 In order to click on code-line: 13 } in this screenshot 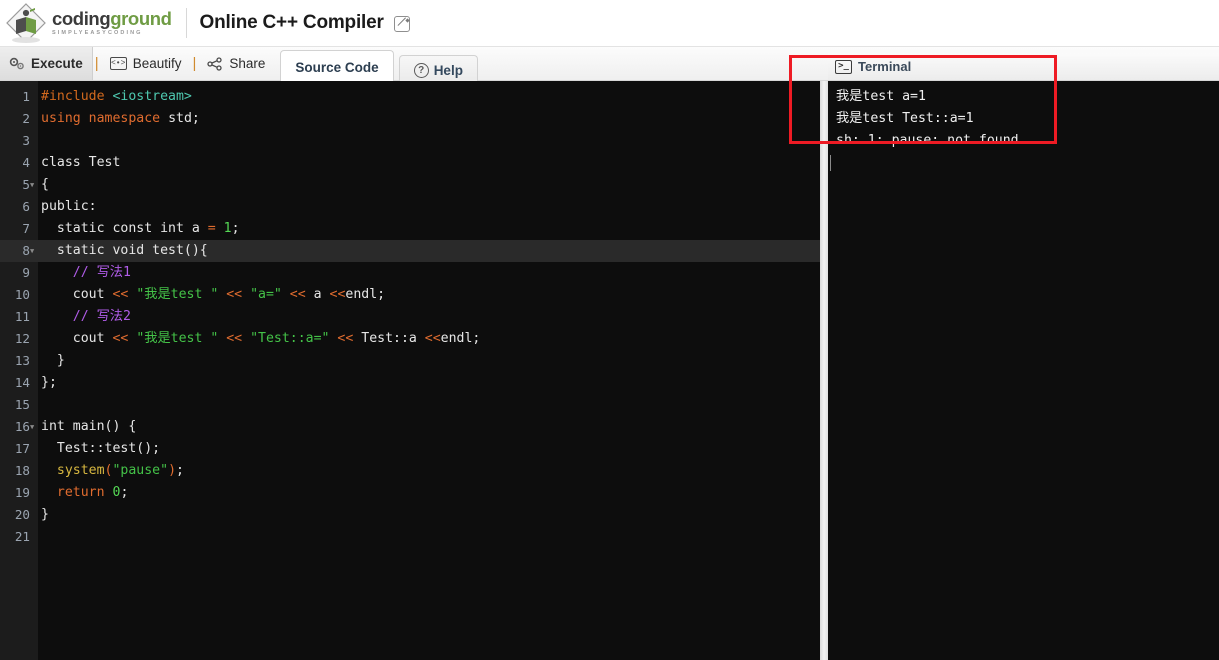, I will do `click(410, 361)`.